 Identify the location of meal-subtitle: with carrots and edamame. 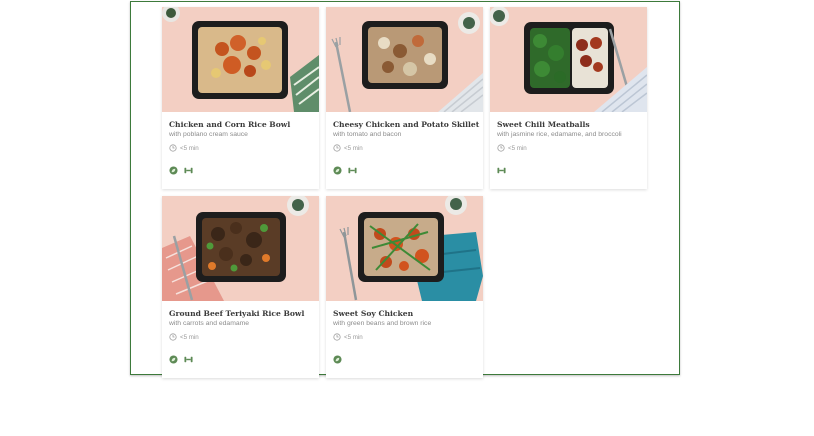
(209, 323).